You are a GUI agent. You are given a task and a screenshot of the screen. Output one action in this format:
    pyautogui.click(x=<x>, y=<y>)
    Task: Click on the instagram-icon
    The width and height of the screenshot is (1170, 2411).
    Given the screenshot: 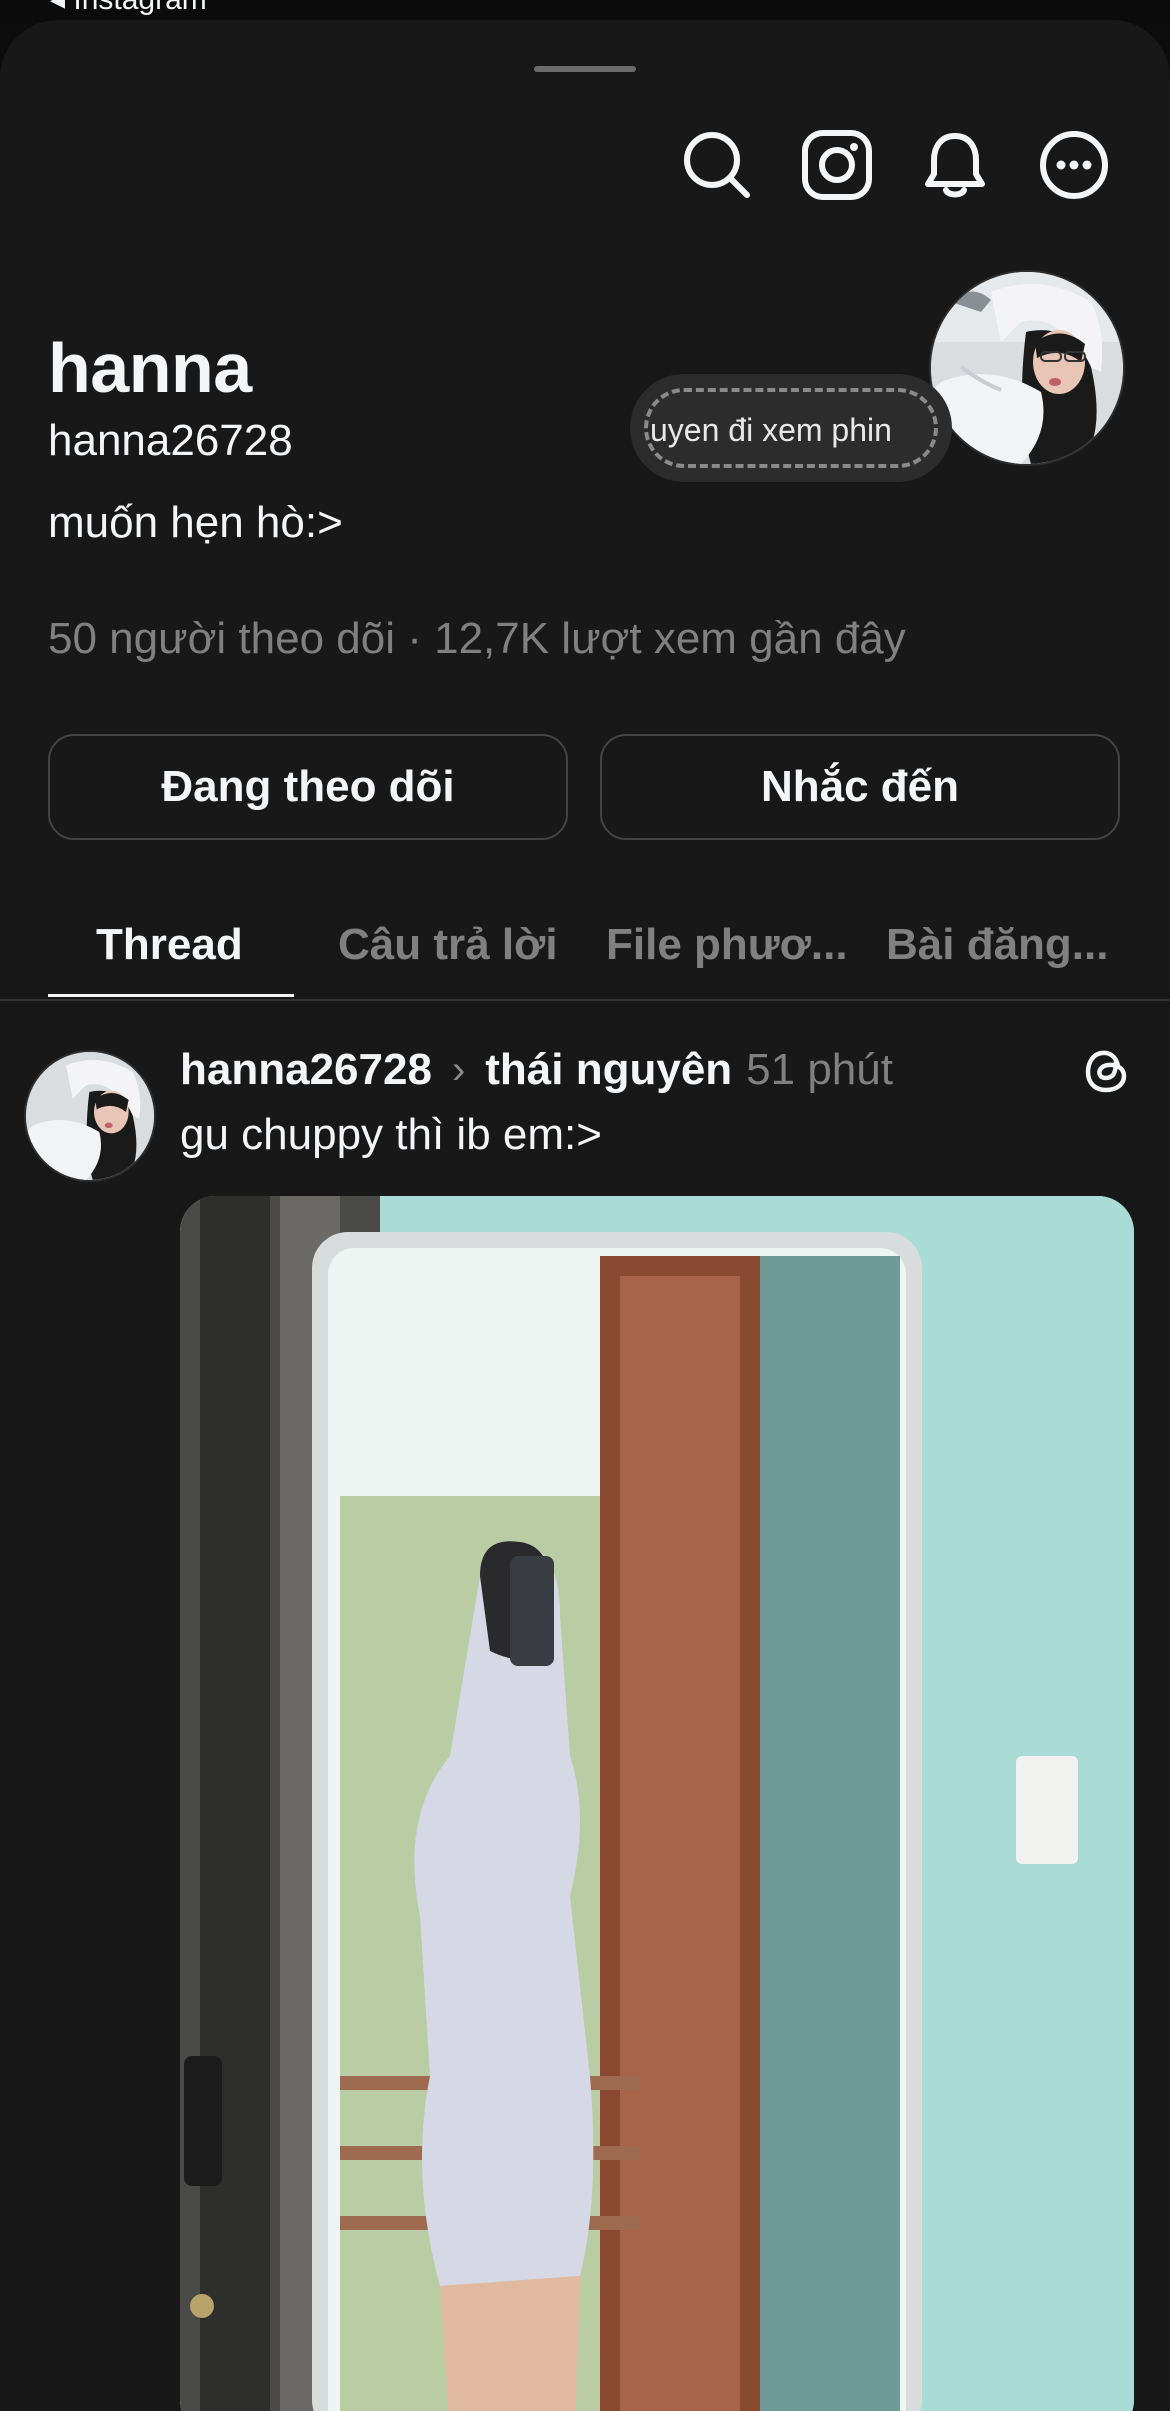 What is the action you would take?
    pyautogui.click(x=837, y=165)
    